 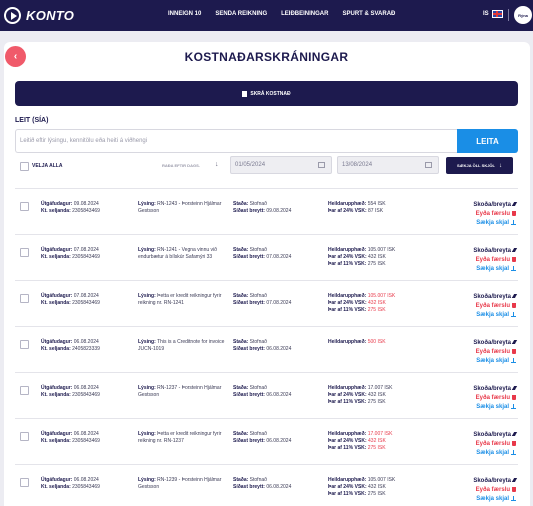 What do you see at coordinates (376, 264) in the screenshot?
I see `vat11-value: 275 ISK` at bounding box center [376, 264].